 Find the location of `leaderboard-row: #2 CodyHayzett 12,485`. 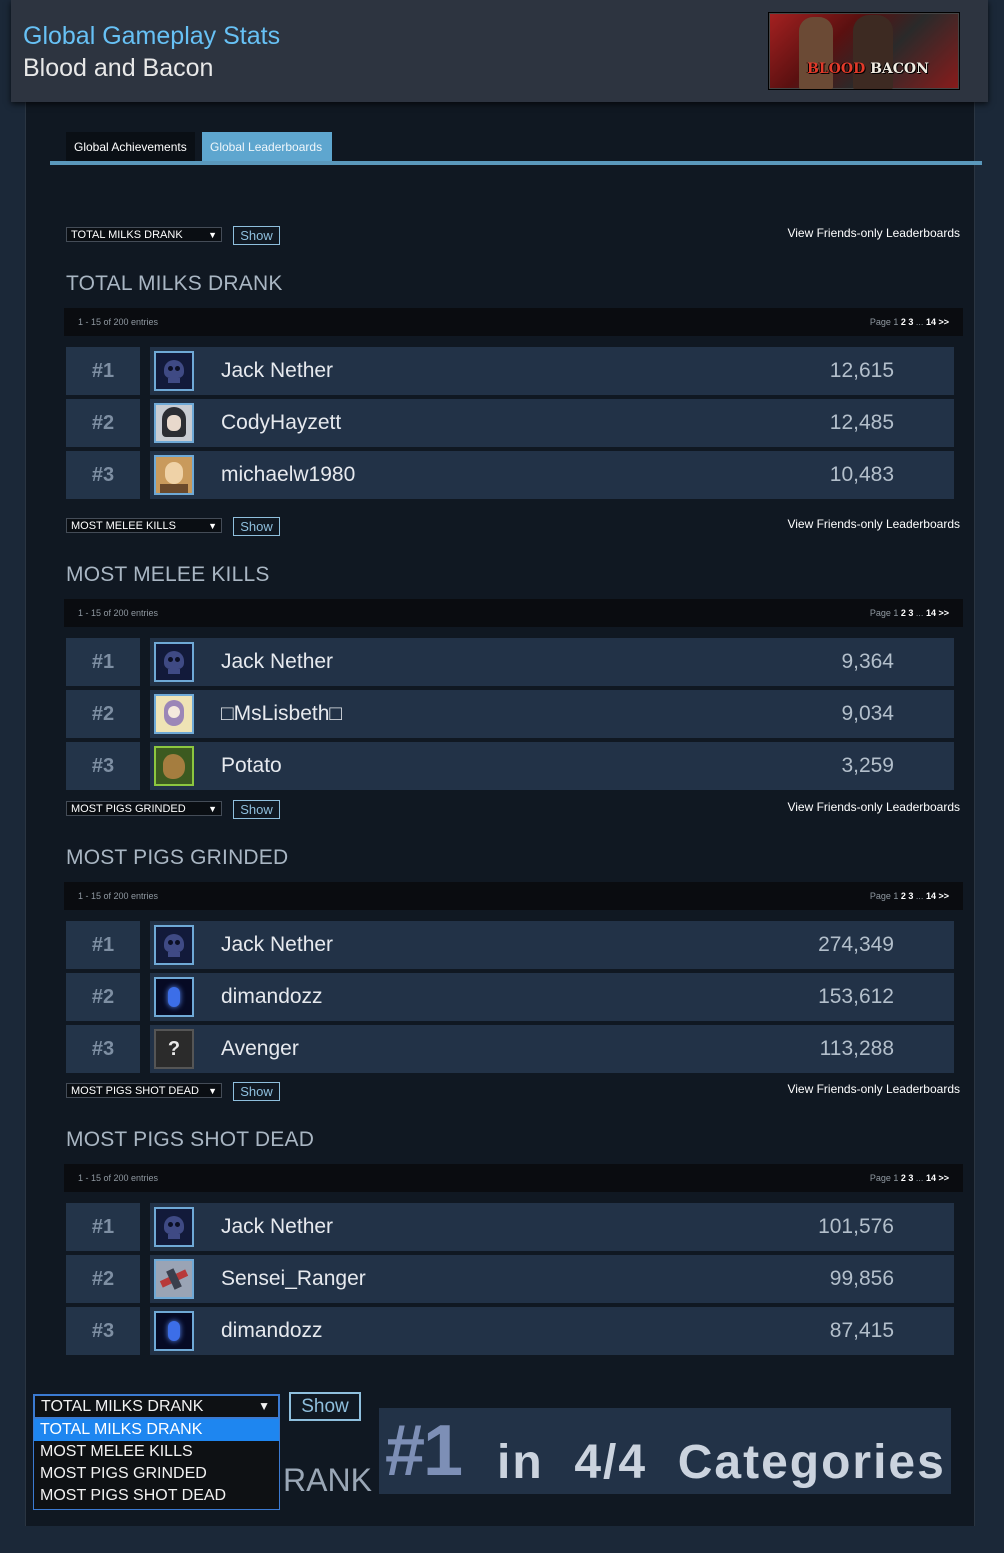

leaderboard-row: #2 CodyHayzett 12,485 is located at coordinates (510, 423).